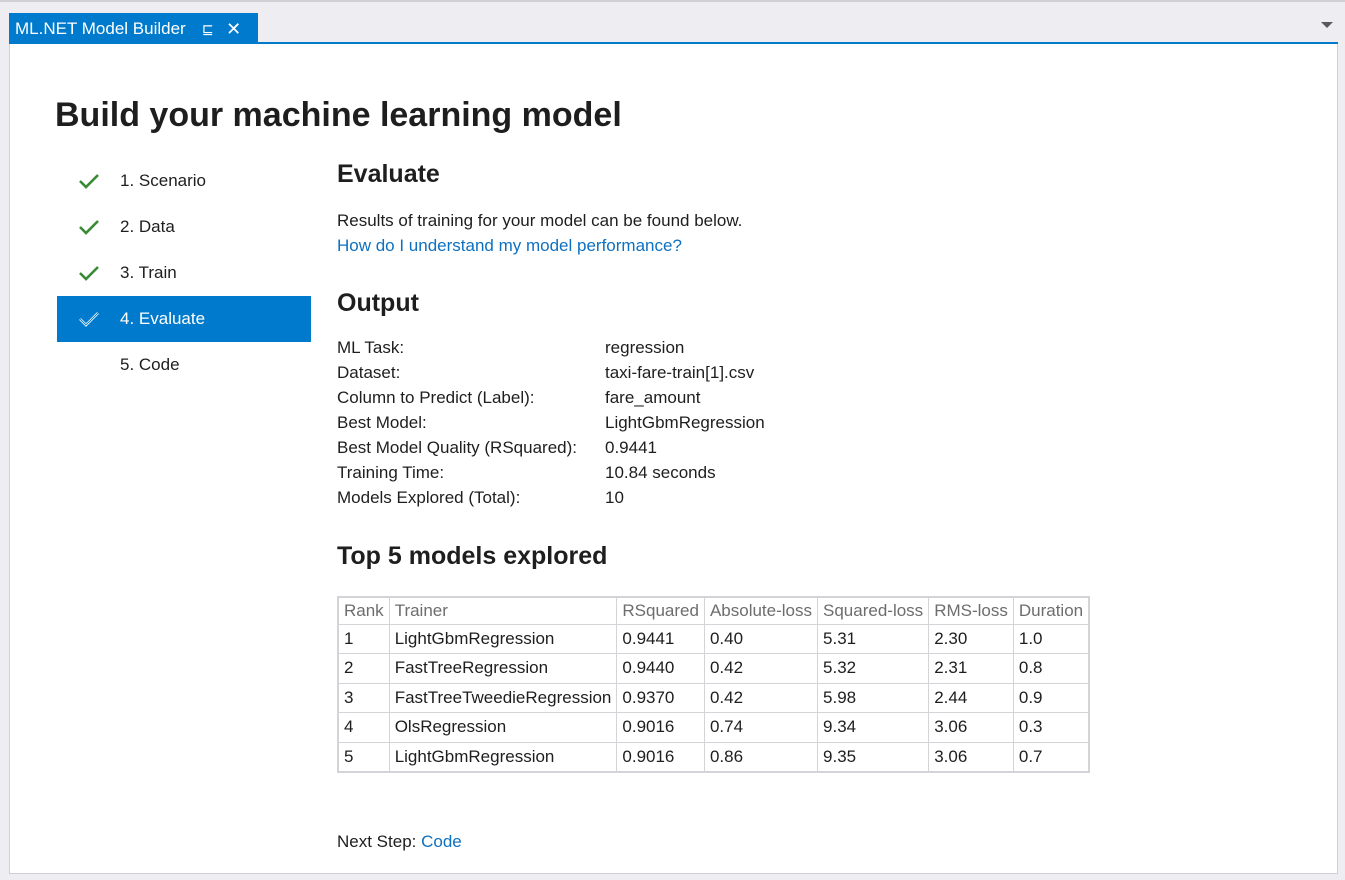 The width and height of the screenshot is (1345, 880). Describe the element at coordinates (873, 756) in the screenshot. I see `table-cell-squared-loss: 9.35` at that location.